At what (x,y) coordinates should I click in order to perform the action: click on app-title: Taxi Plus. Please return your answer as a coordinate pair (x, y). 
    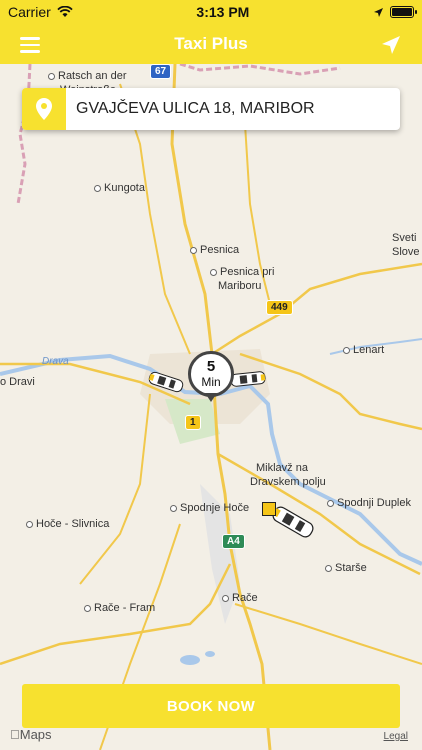
    Looking at the image, I should click on (211, 43).